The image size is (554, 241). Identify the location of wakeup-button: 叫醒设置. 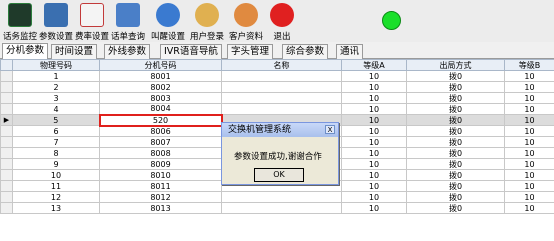
(168, 22).